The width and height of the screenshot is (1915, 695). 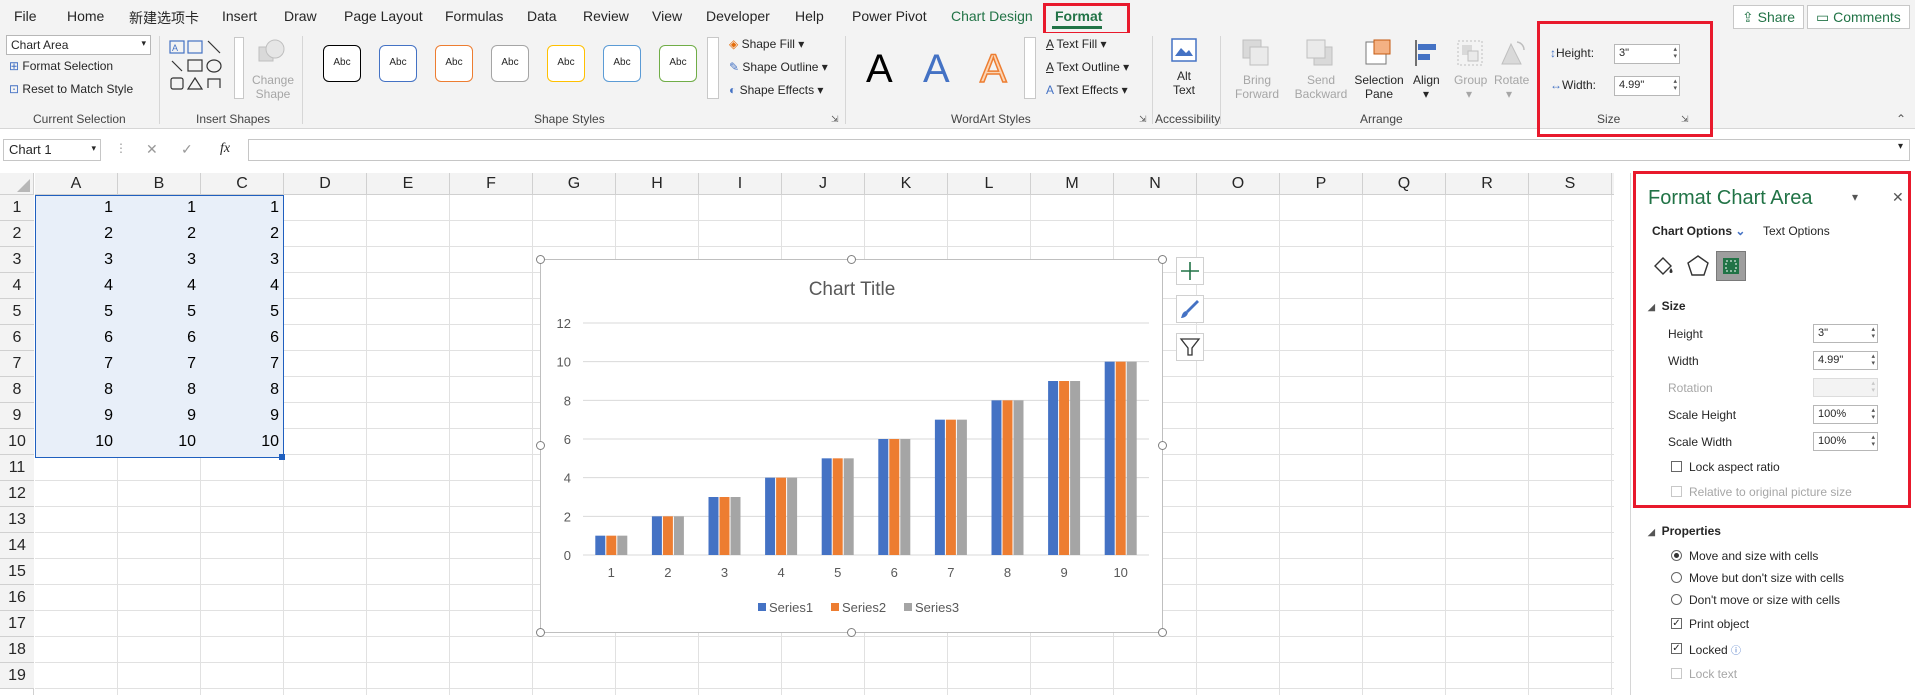 I want to click on reset-style-button: ⊡ Reset to Match Style, so click(x=71, y=89).